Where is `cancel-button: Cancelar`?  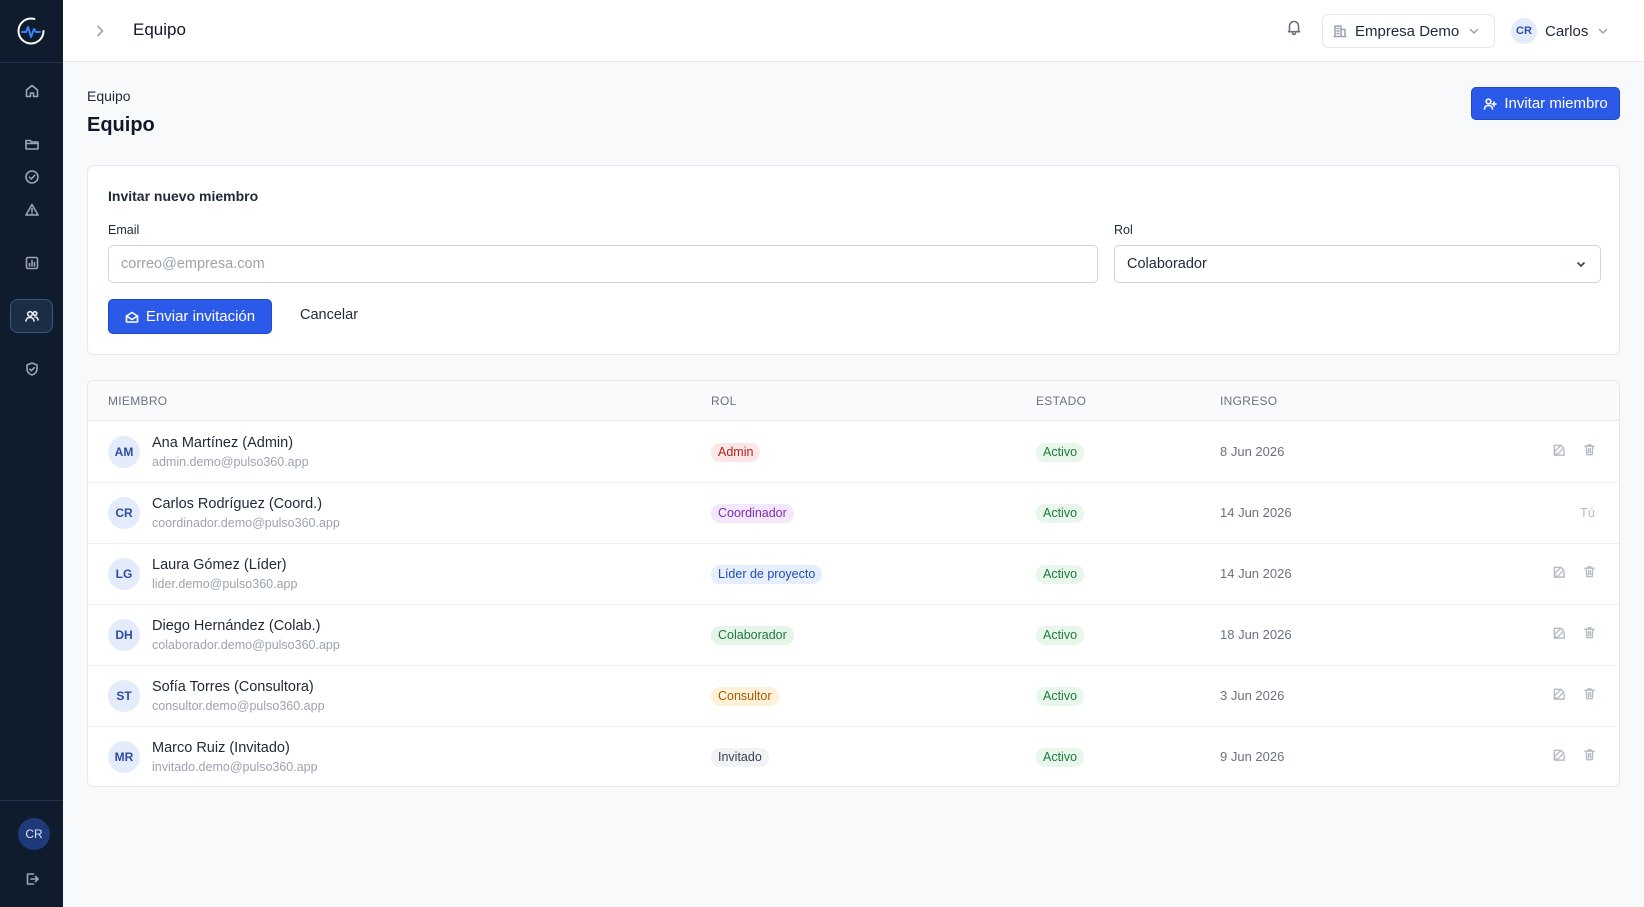
cancel-button: Cancelar is located at coordinates (329, 315).